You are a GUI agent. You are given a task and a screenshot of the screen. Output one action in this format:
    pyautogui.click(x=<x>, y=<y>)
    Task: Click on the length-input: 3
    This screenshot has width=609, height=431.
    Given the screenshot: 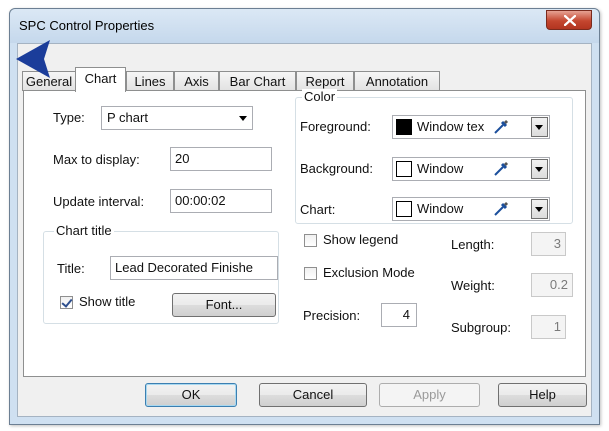 What is the action you would take?
    pyautogui.click(x=548, y=244)
    